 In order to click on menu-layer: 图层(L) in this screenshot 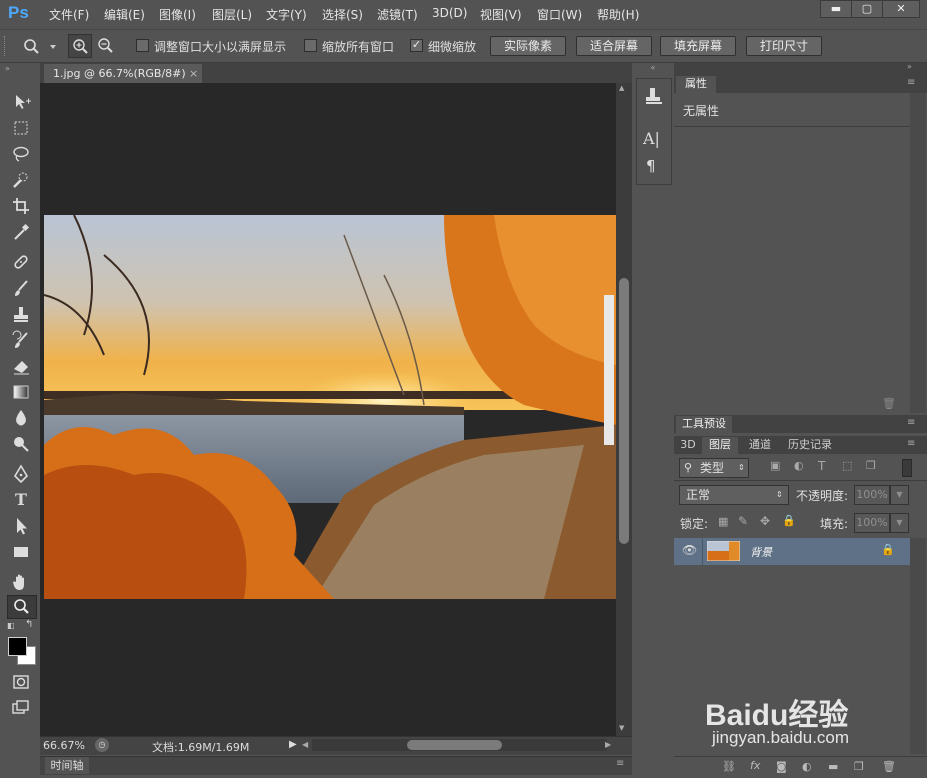, I will do `click(232, 14)`.